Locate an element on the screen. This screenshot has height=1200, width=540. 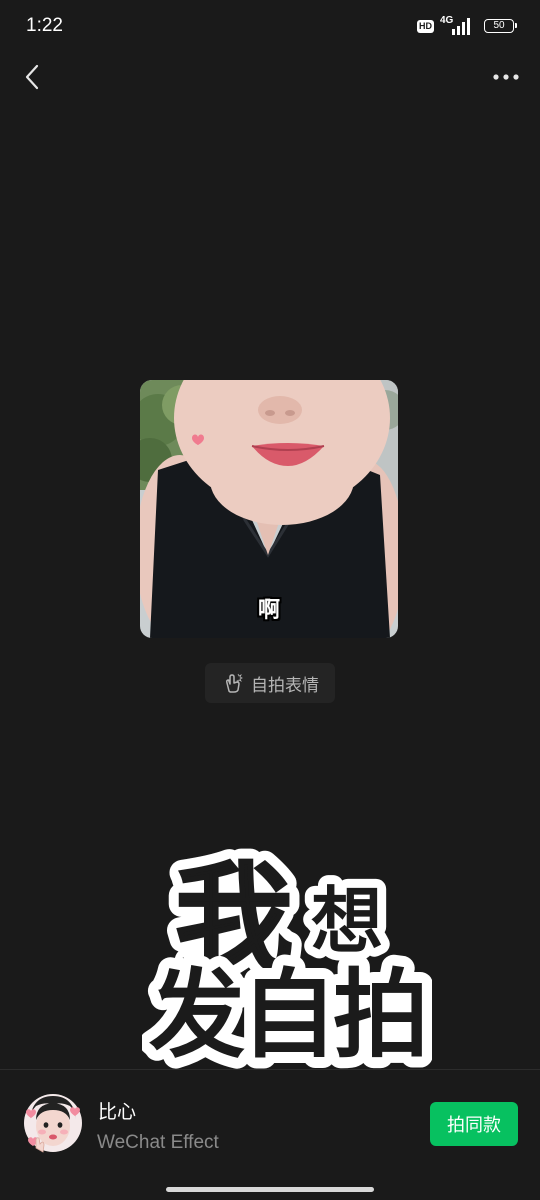
battery-icon: 50 is located at coordinates (500, 26).